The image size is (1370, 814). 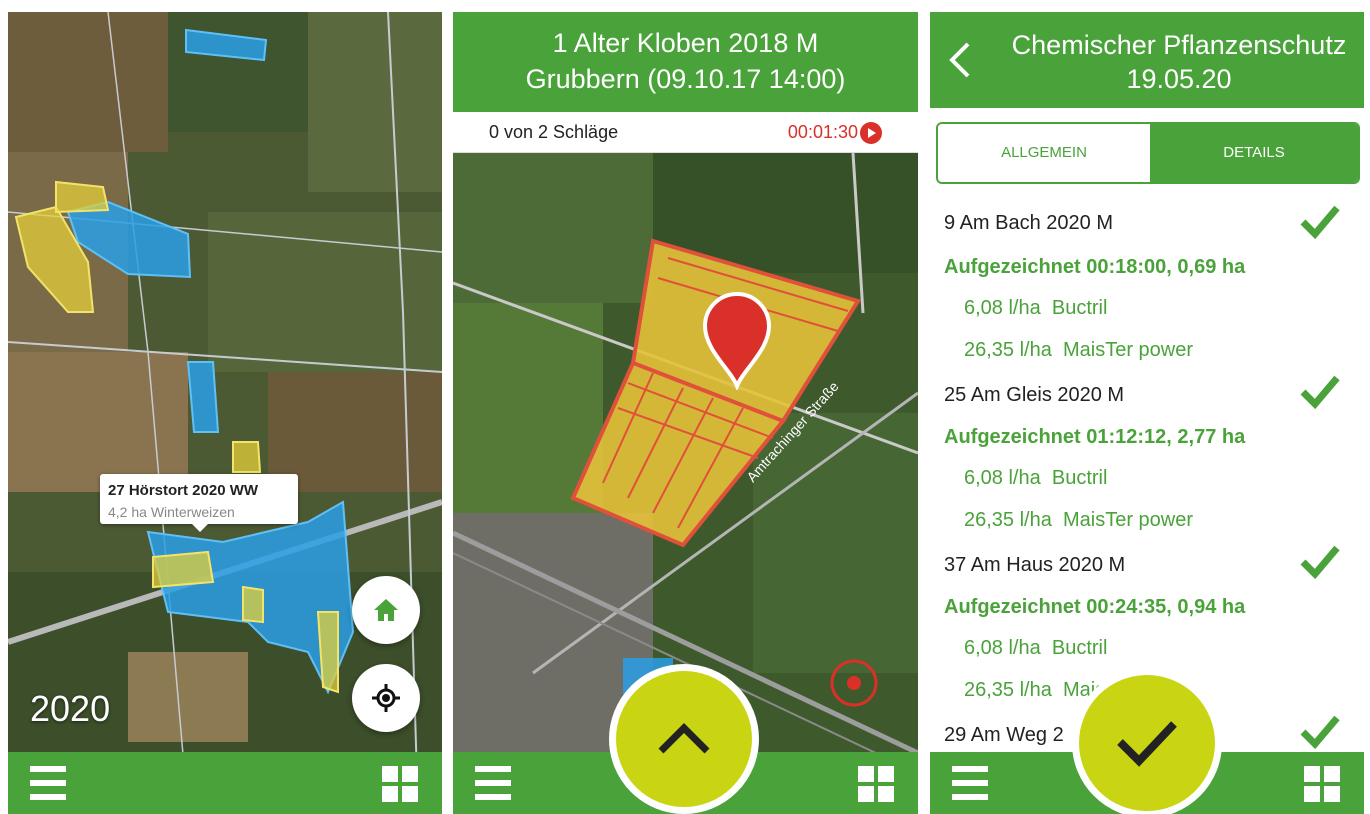 What do you see at coordinates (1179, 45) in the screenshot?
I see `header-title: Chemischer Pflanzenschutz` at bounding box center [1179, 45].